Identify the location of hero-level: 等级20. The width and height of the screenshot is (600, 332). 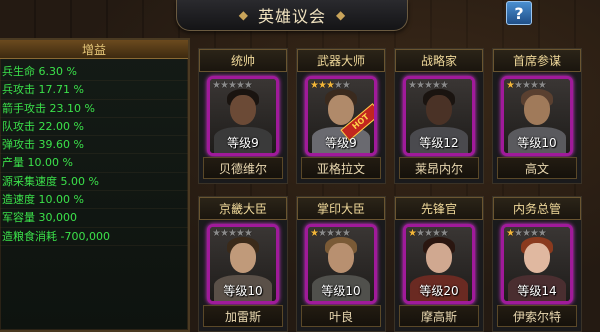
(439, 291).